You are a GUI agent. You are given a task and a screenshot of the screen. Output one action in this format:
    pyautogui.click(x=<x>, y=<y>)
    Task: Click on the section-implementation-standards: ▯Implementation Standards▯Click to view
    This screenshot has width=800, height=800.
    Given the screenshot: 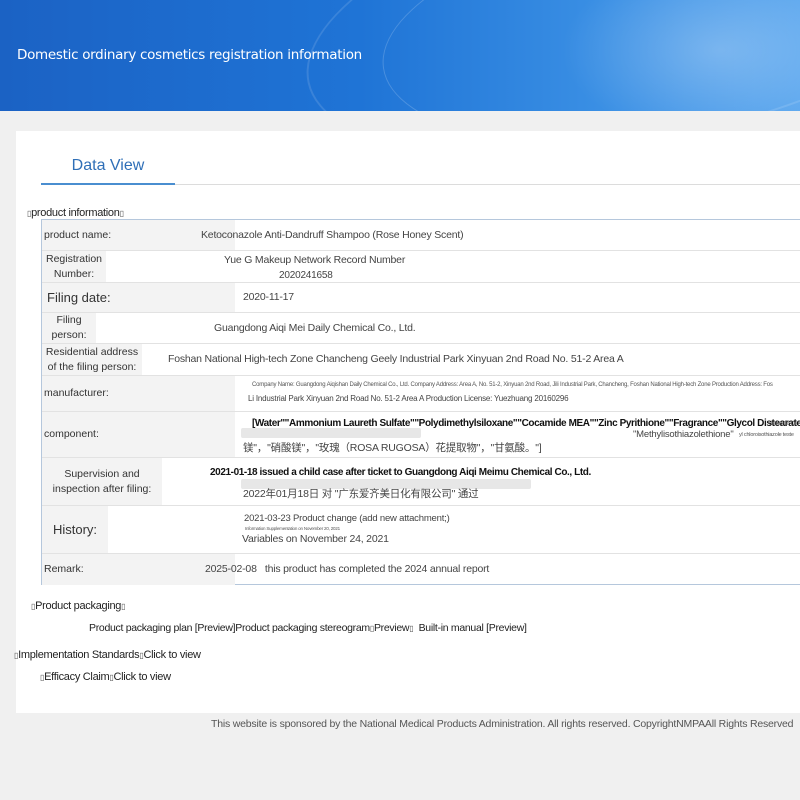 What is the action you would take?
    pyautogui.click(x=107, y=655)
    